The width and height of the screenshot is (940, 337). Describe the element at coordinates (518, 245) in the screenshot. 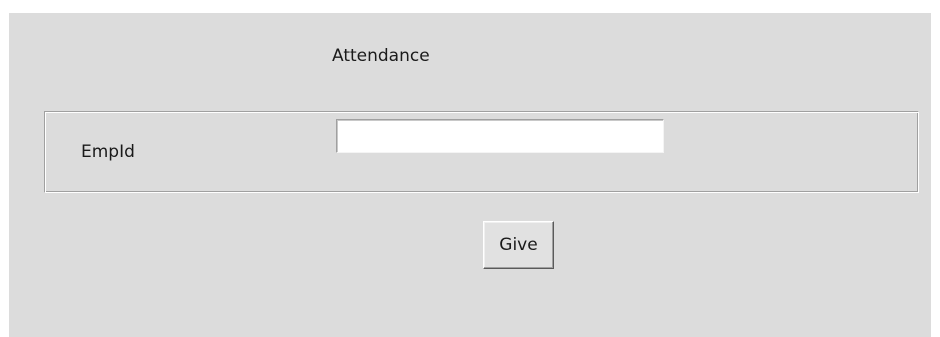

I see `give-button: Give` at that location.